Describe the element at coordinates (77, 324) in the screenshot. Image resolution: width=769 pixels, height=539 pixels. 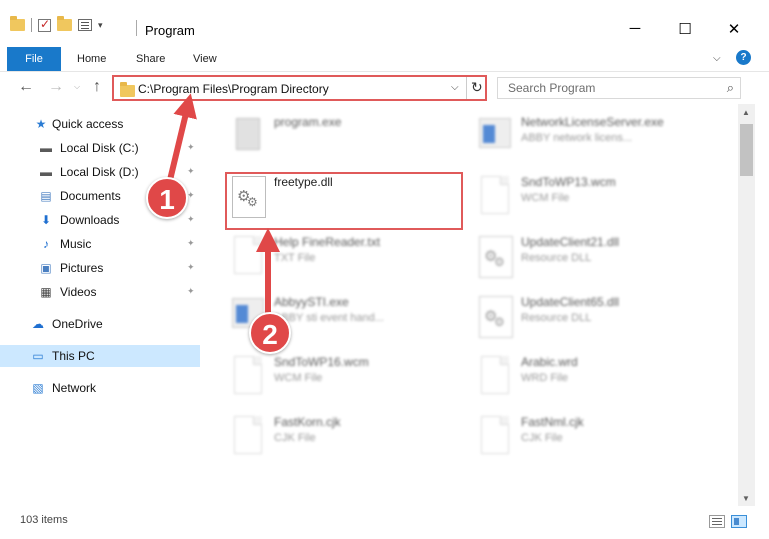
I see `sidebar-item-label: OneDrive` at that location.